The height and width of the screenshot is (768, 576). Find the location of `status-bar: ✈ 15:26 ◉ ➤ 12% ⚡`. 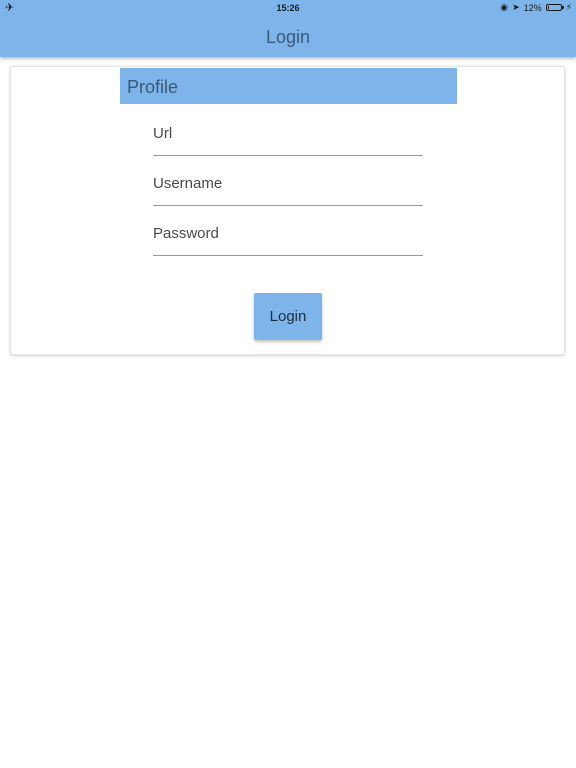

status-bar: ✈ 15:26 ◉ ➤ 12% ⚡ is located at coordinates (288, 8).